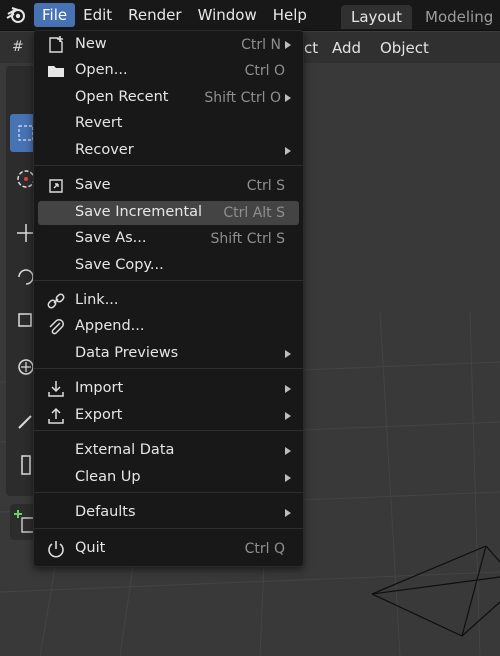 Image resolution: width=500 pixels, height=656 pixels. I want to click on link-icon, so click(56, 301).